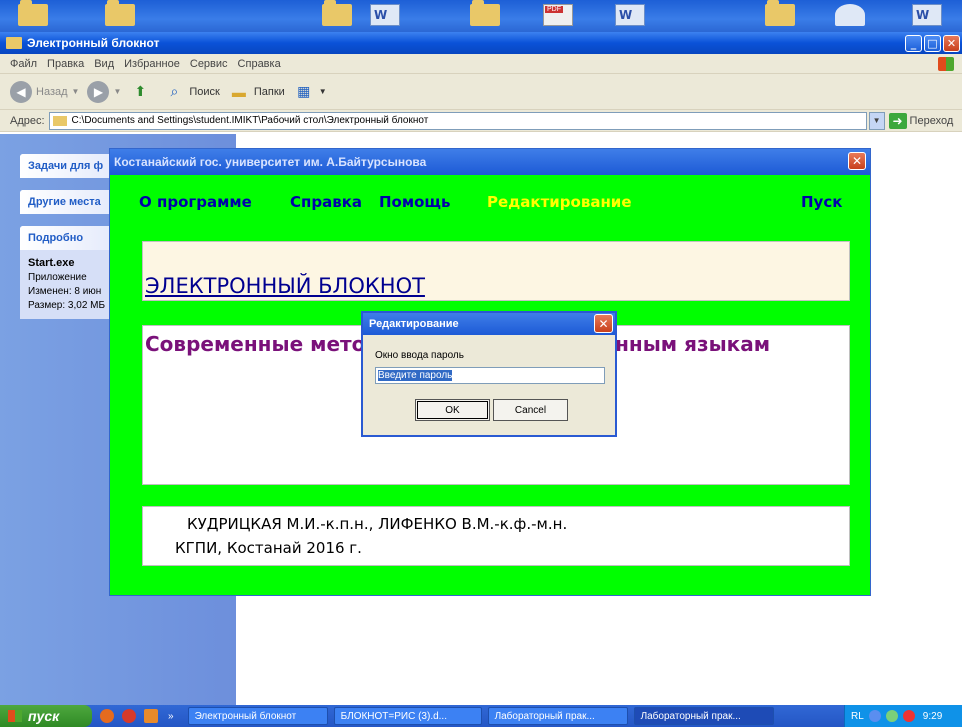  I want to click on heading-link: ЭЛЕКТРОННЫЙ БЛОКНОТ, so click(285, 286).